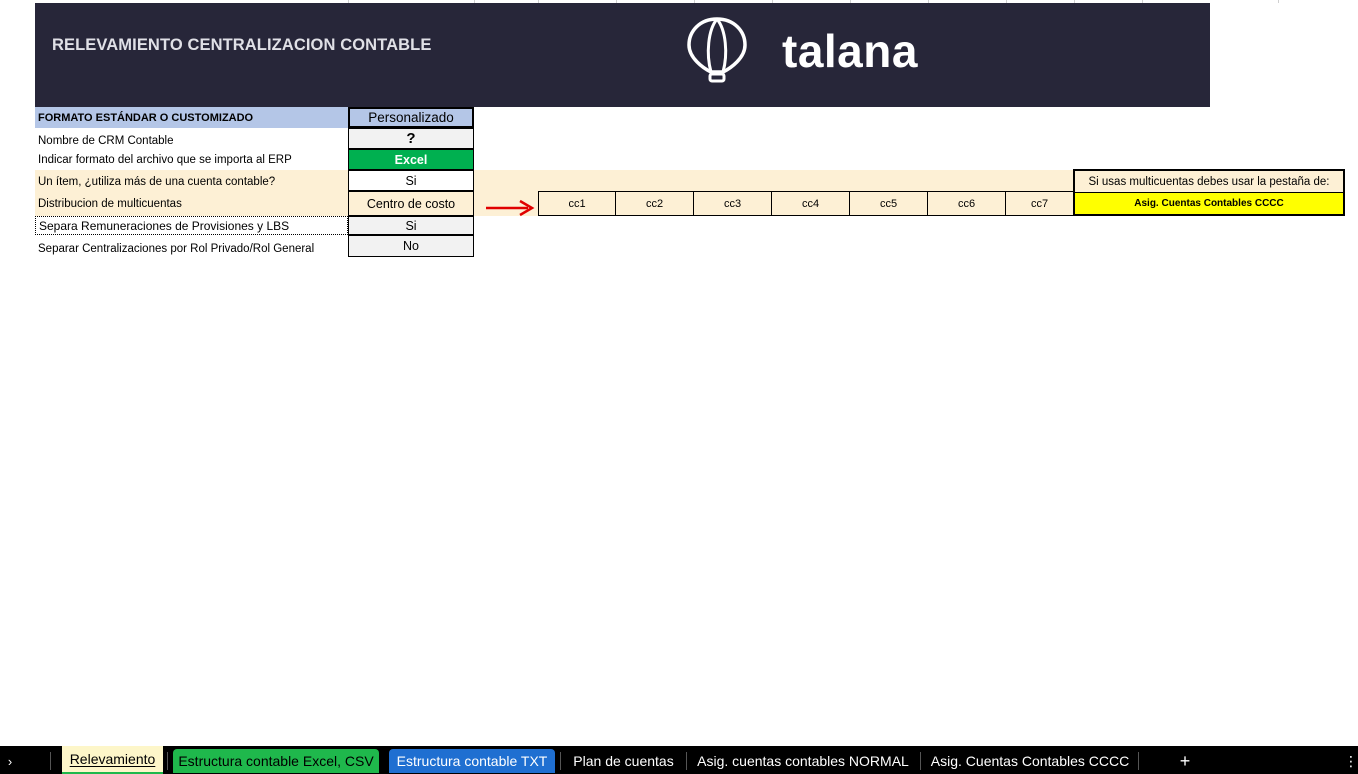 Image resolution: width=1358 pixels, height=774 pixels. What do you see at coordinates (411, 138) in the screenshot?
I see `crm-name-field: ?` at bounding box center [411, 138].